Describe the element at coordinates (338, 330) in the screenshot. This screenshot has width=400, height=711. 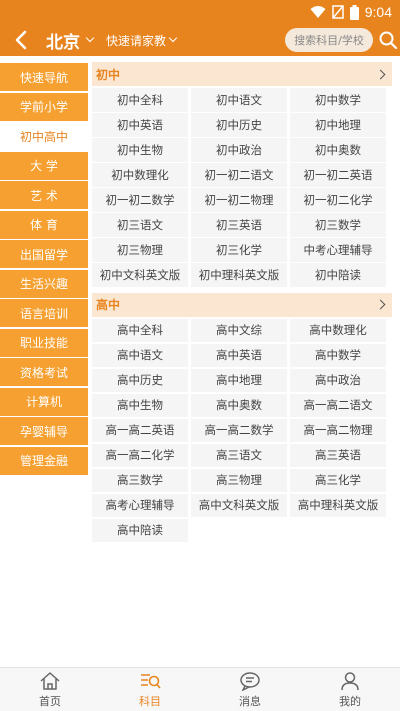
I see `subject-item: 高中数理化` at that location.